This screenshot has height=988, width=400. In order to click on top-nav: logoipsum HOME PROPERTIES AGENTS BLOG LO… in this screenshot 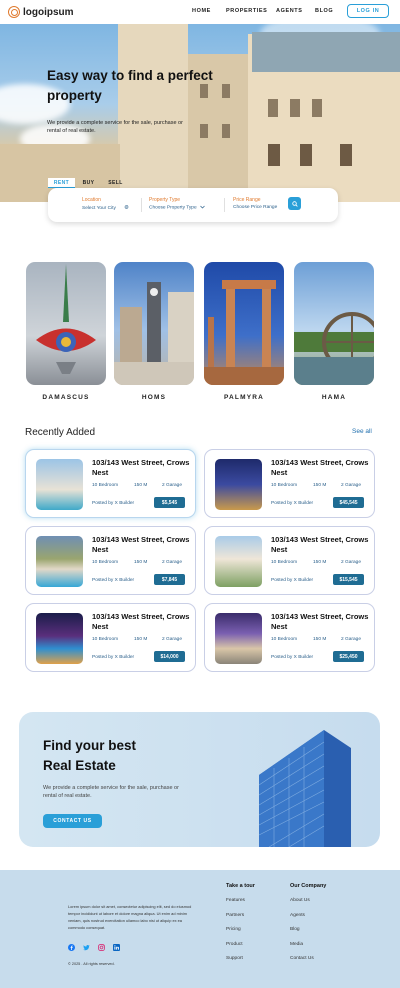, I will do `click(200, 12)`.